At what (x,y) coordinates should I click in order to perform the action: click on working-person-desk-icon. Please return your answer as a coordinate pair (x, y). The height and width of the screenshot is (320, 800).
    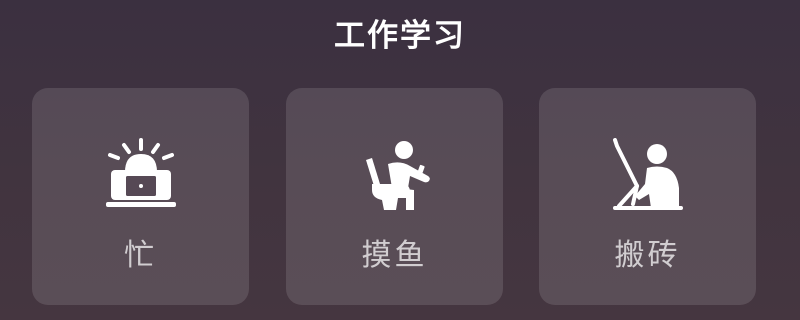
    Looking at the image, I should click on (648, 175).